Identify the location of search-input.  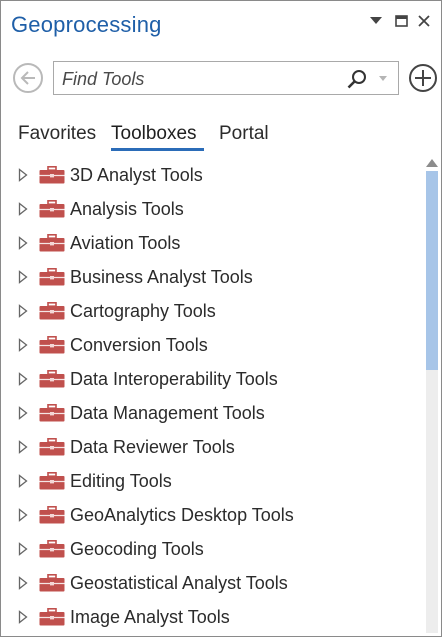
(197, 79).